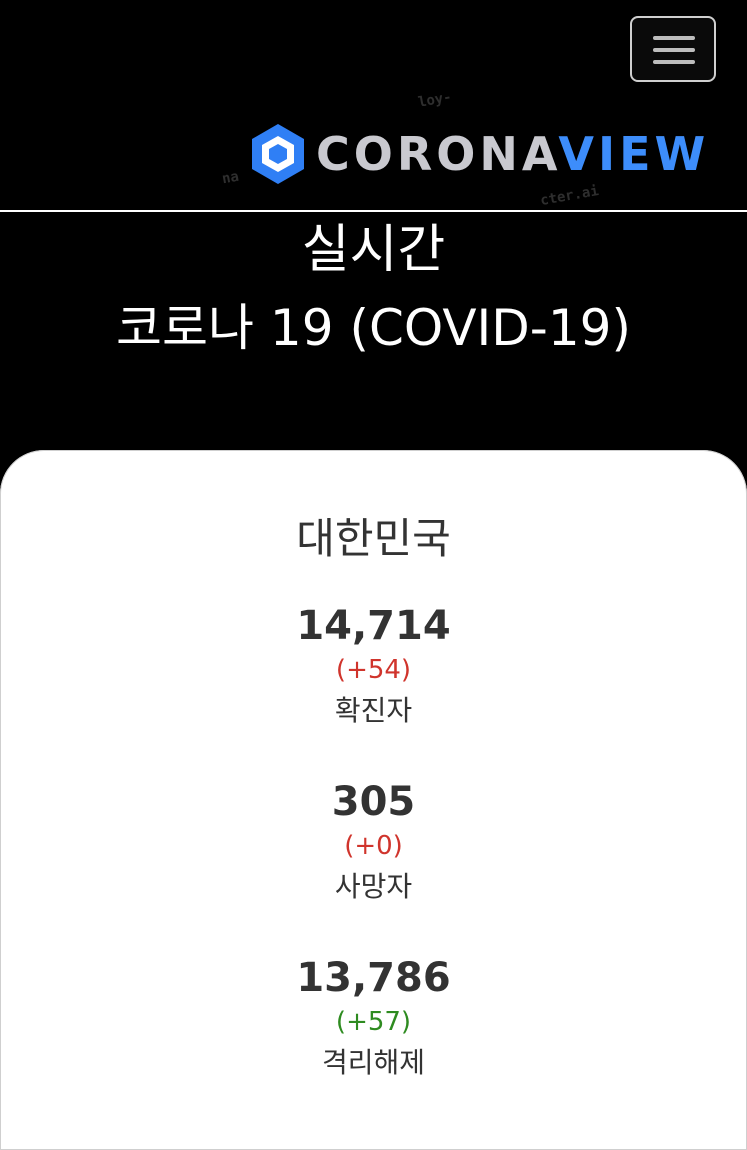 Image resolution: width=747 pixels, height=1150 pixels. I want to click on stat-recovered: 13,786 (+57) 격리해제, so click(373, 1019).